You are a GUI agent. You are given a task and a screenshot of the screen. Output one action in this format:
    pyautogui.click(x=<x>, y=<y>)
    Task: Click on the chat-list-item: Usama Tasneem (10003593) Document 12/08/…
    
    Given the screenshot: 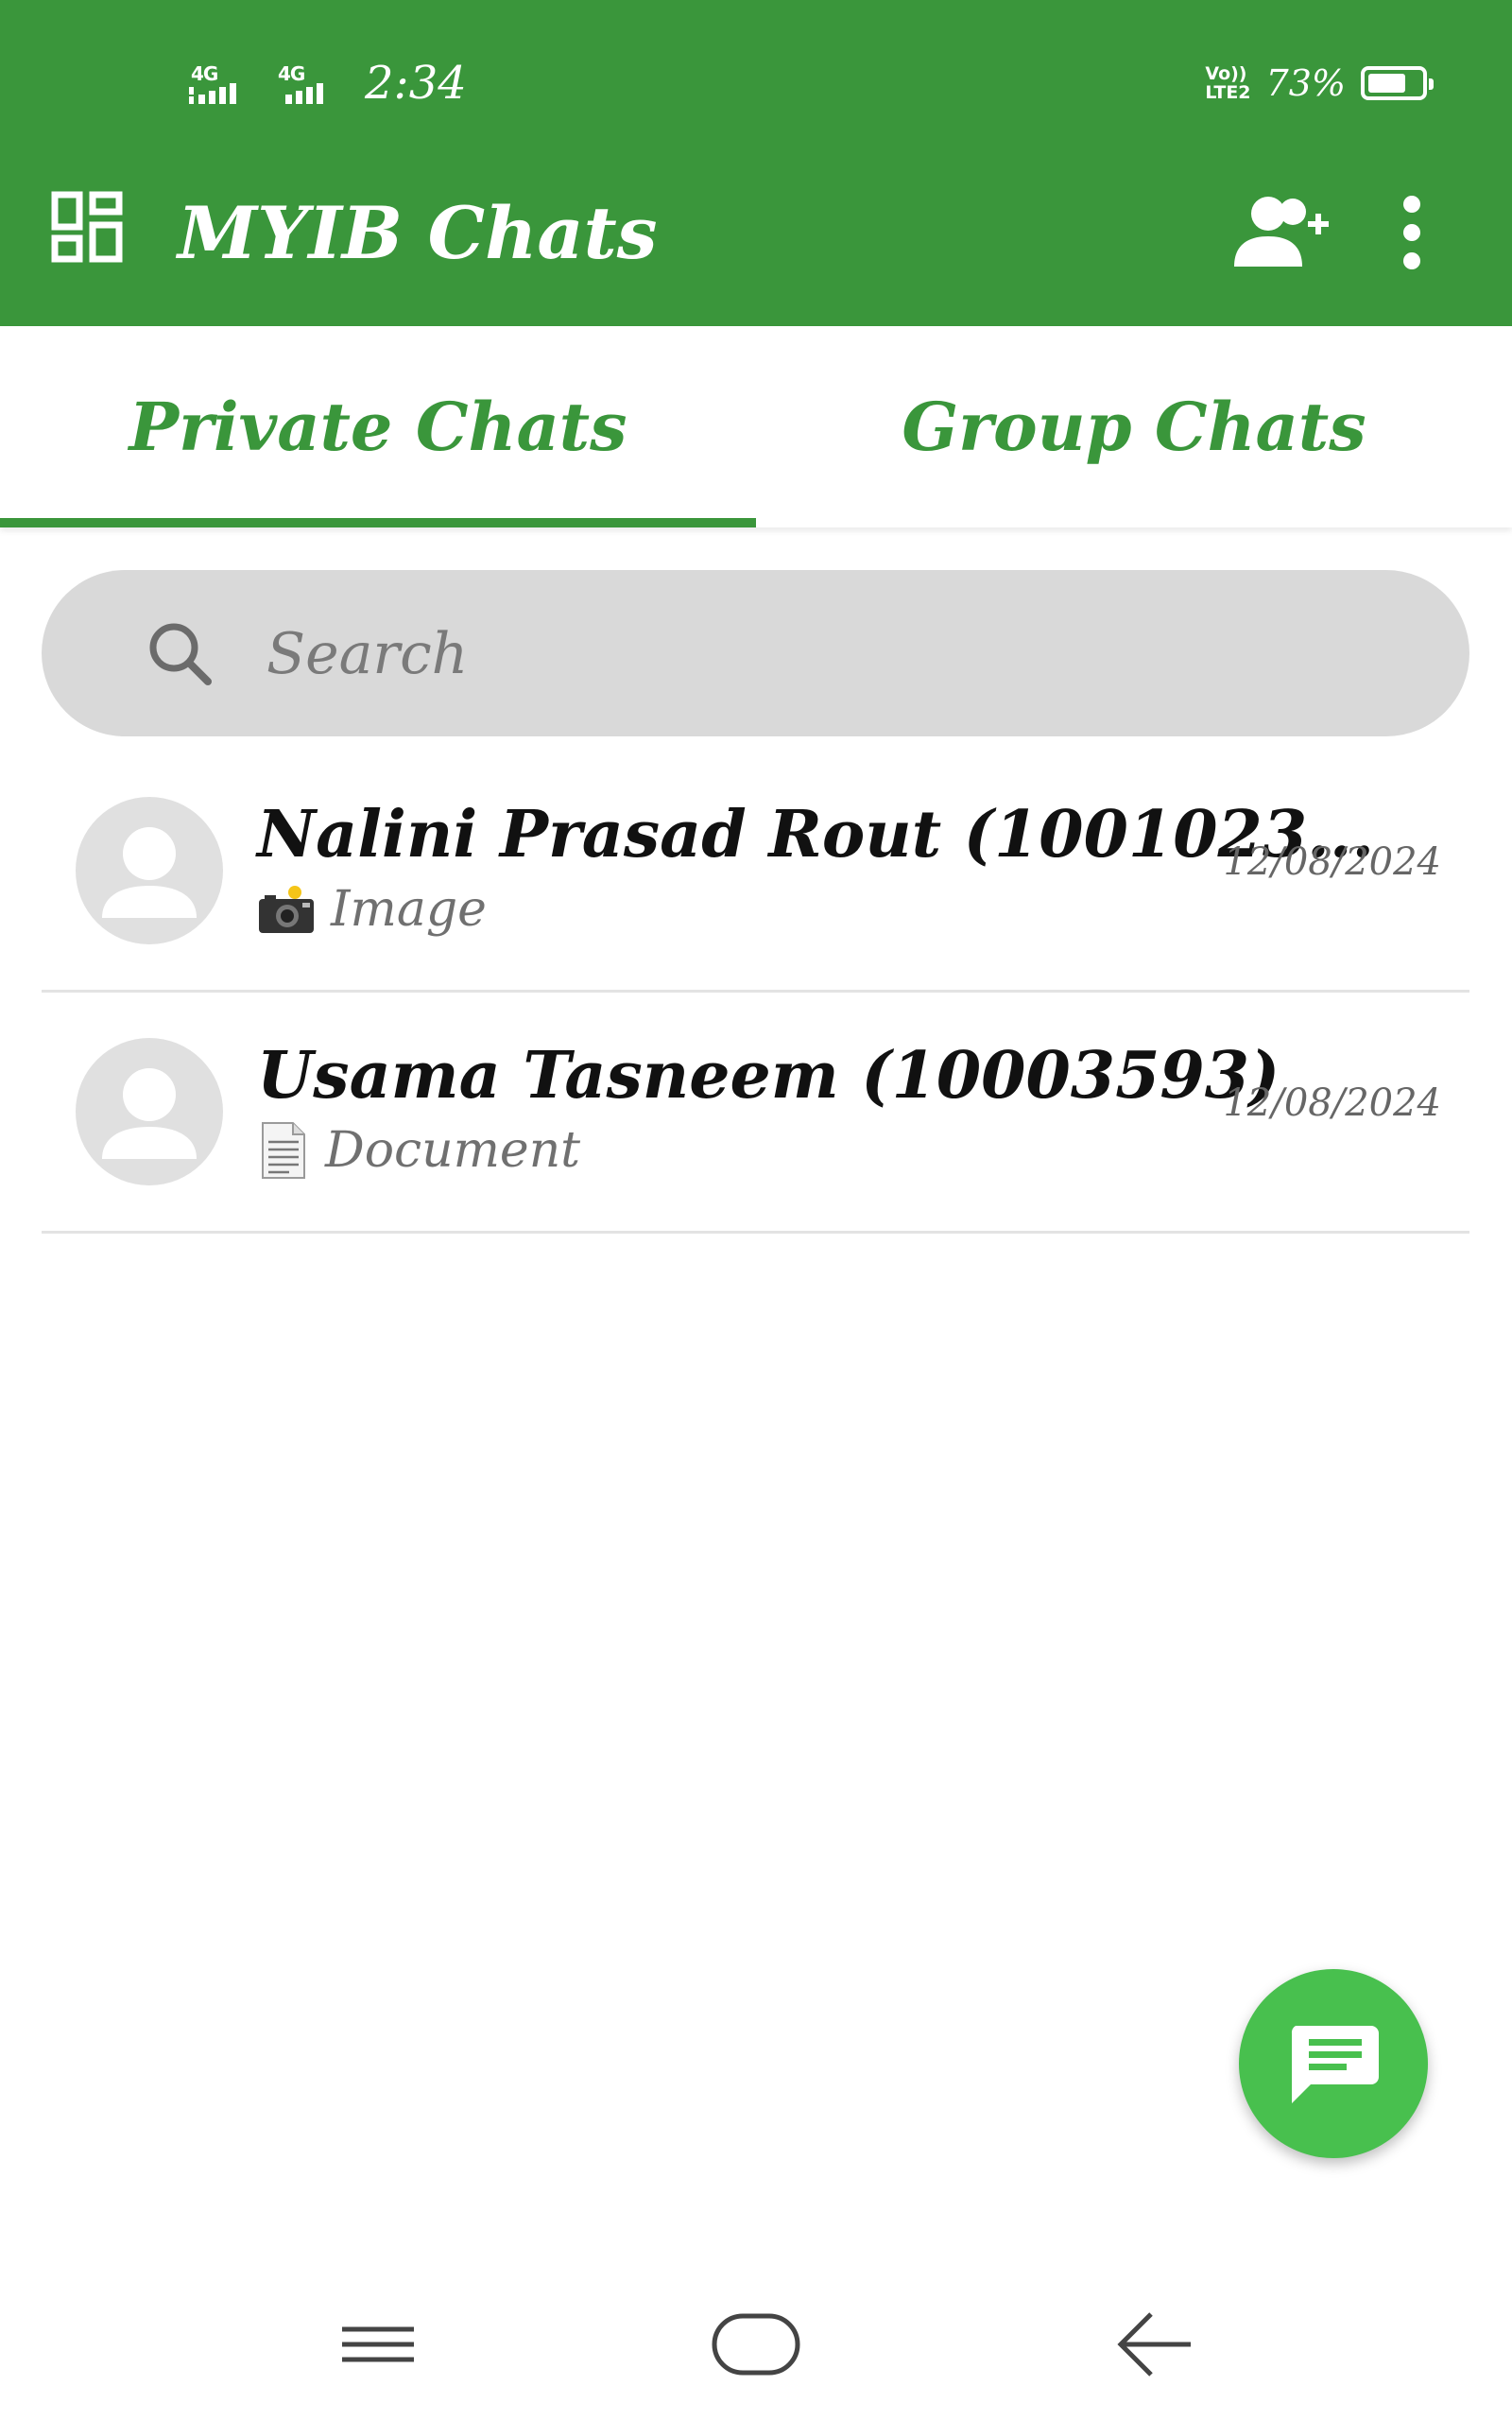 What is the action you would take?
    pyautogui.click(x=755, y=1113)
    